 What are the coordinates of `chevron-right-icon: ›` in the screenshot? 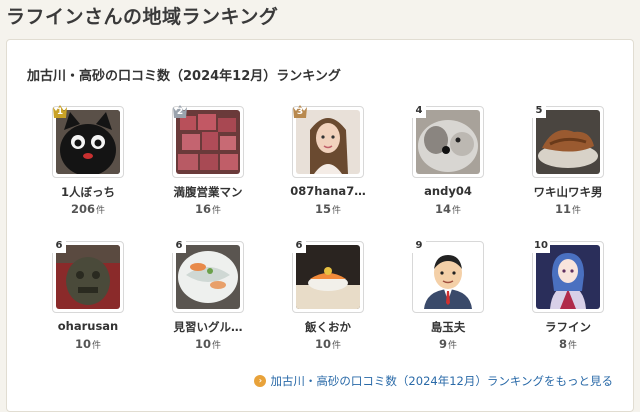 It's located at (260, 381).